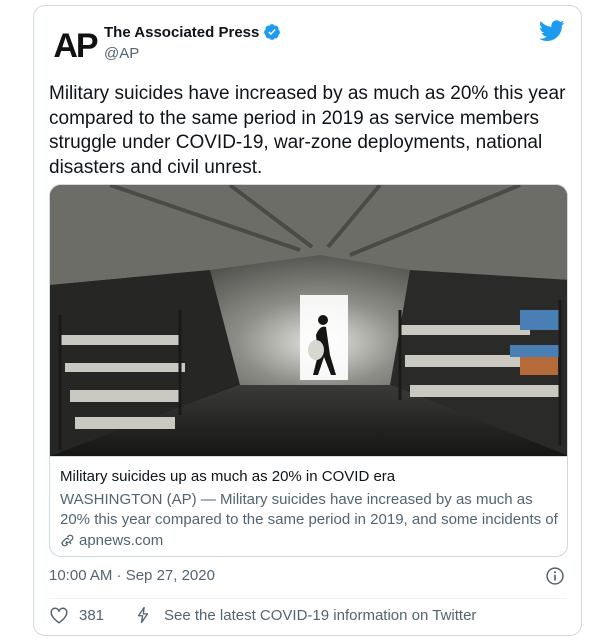 The image size is (593, 643). Describe the element at coordinates (272, 32) in the screenshot. I see `verified-badge-icon` at that location.